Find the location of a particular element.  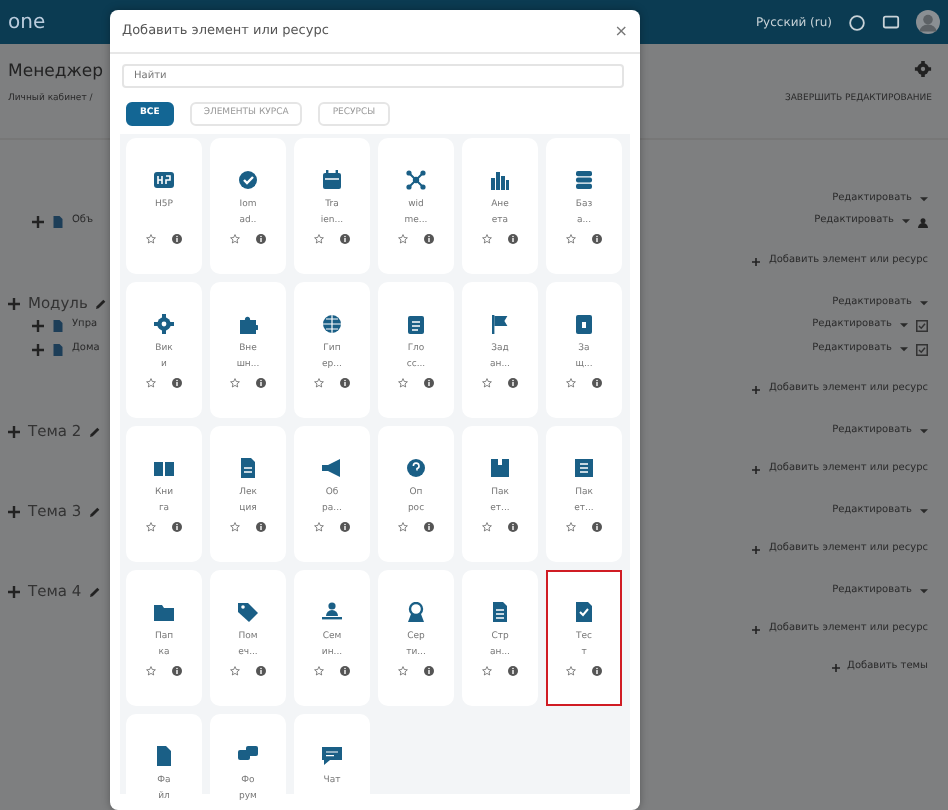

database-icon is located at coordinates (584, 180).